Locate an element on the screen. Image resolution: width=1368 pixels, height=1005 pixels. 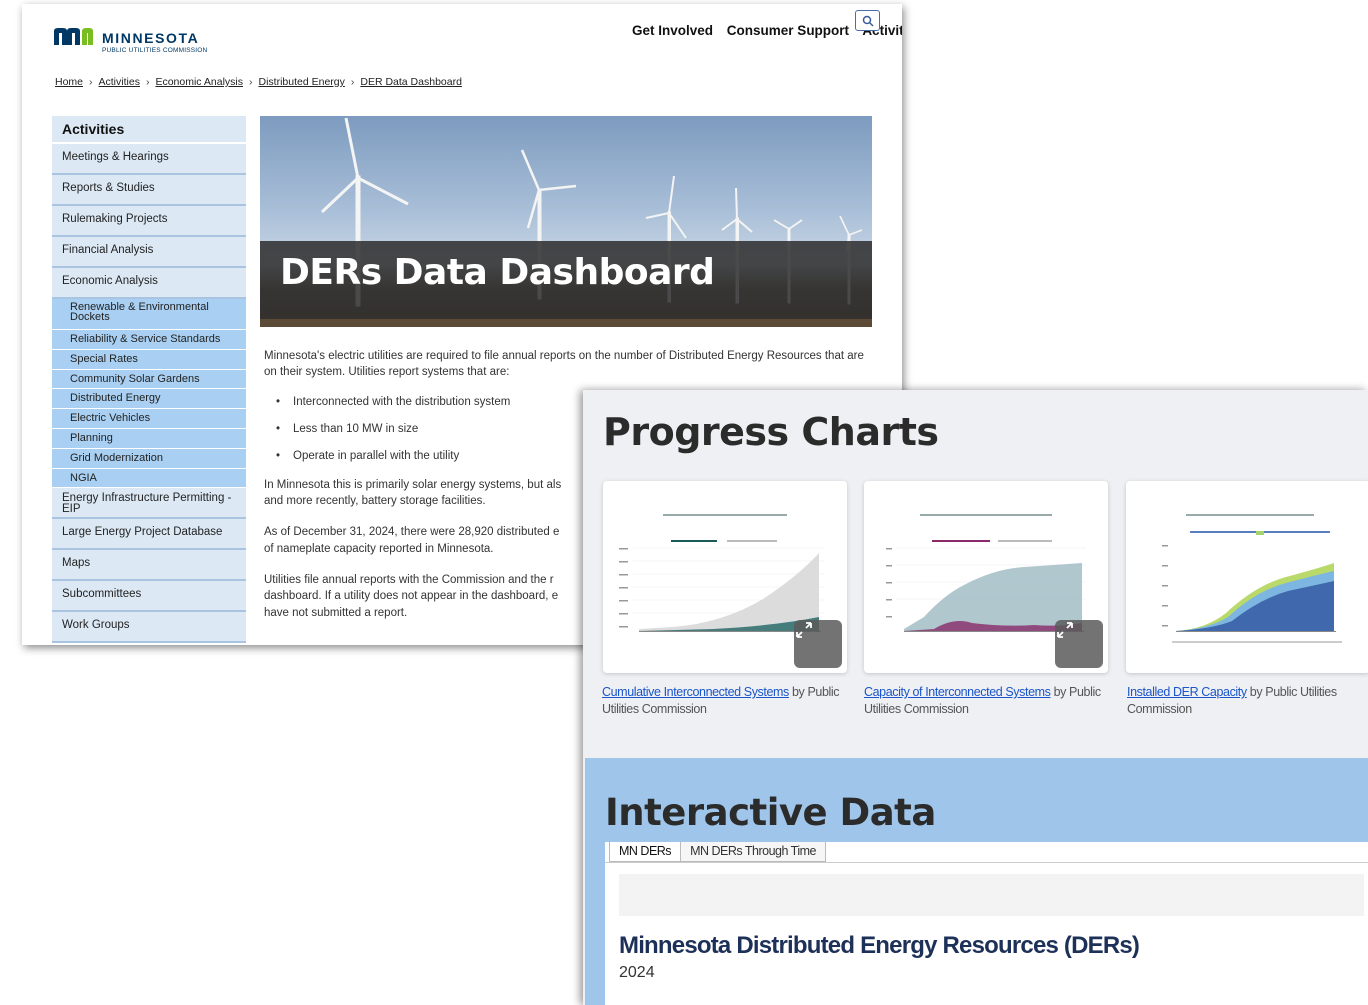
dashboard-tabs: MN DERs MN DERs Through Time is located at coordinates (717, 852).